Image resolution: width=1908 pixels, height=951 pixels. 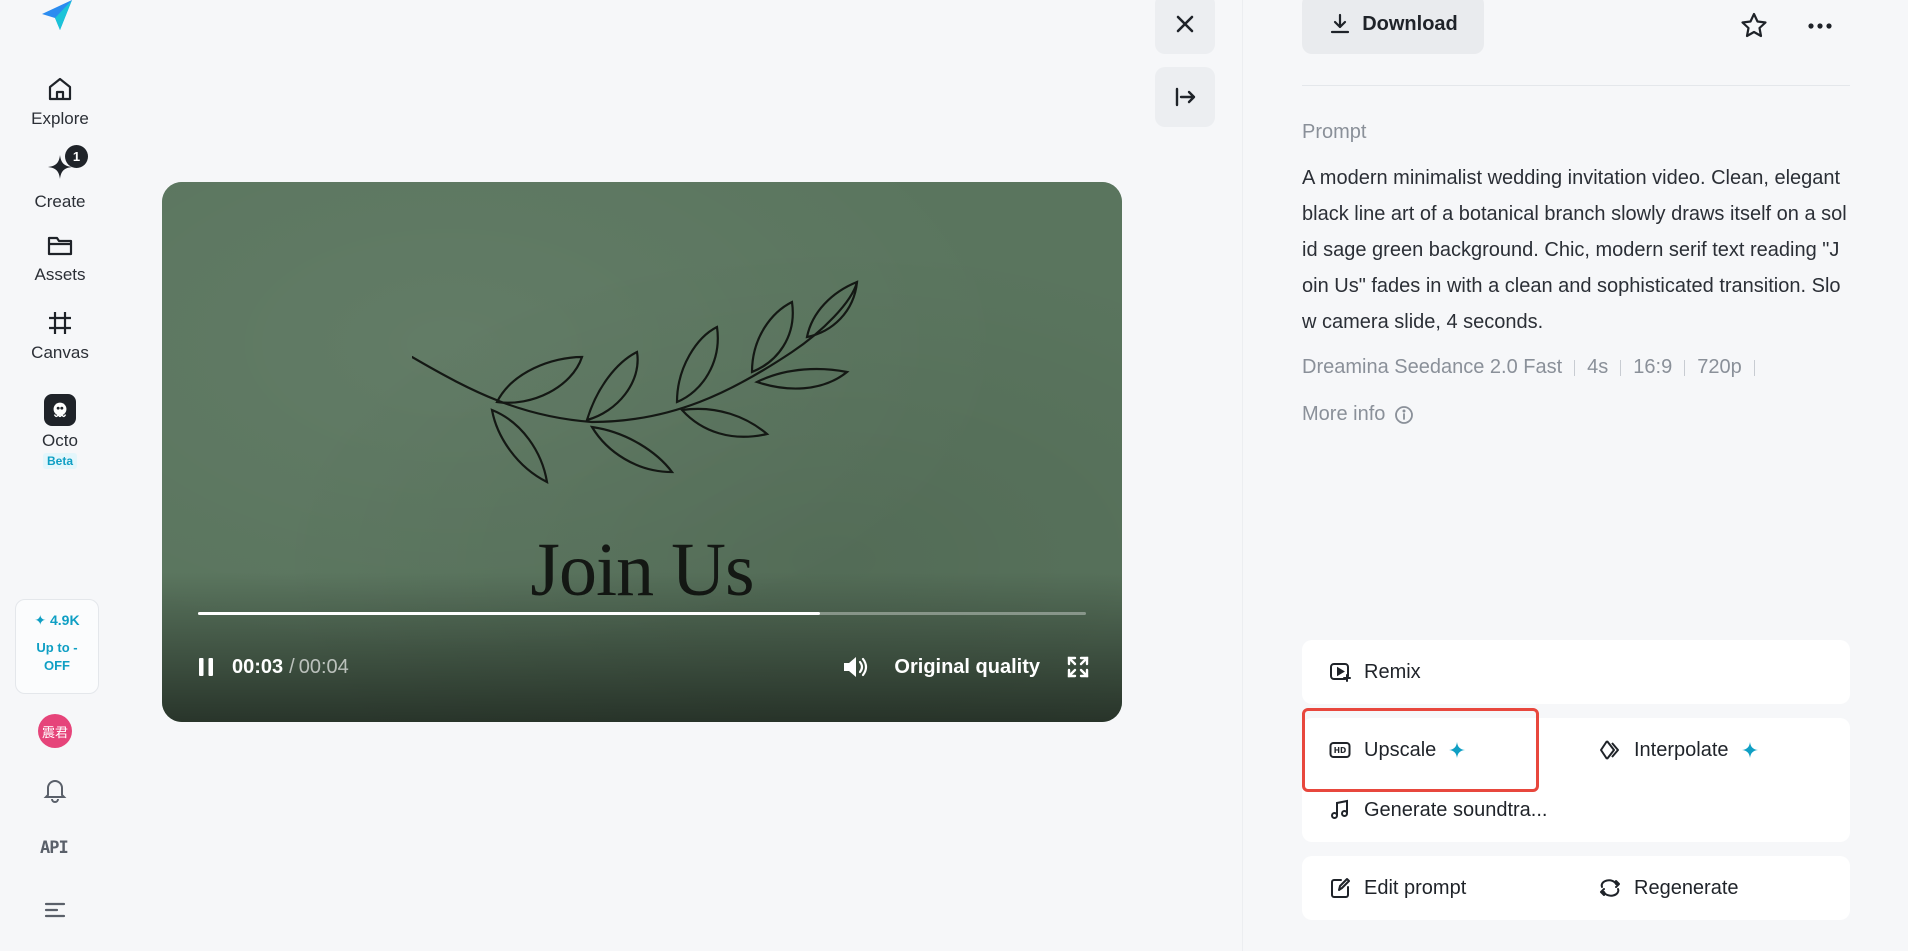 I want to click on progress-fill, so click(x=509, y=613).